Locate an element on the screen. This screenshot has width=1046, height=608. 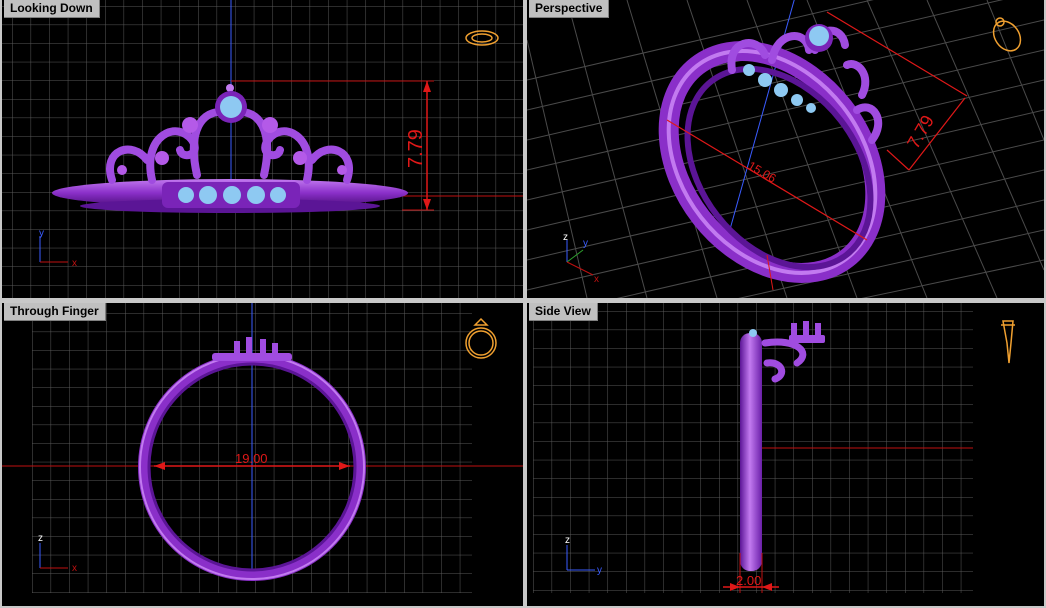
dimension-label: 7.79 is located at coordinates (416, 148).